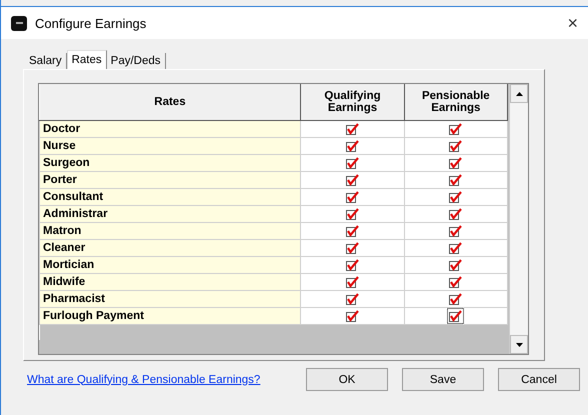 The height and width of the screenshot is (415, 588). Describe the element at coordinates (443, 379) in the screenshot. I see `dialog-button: Save` at that location.